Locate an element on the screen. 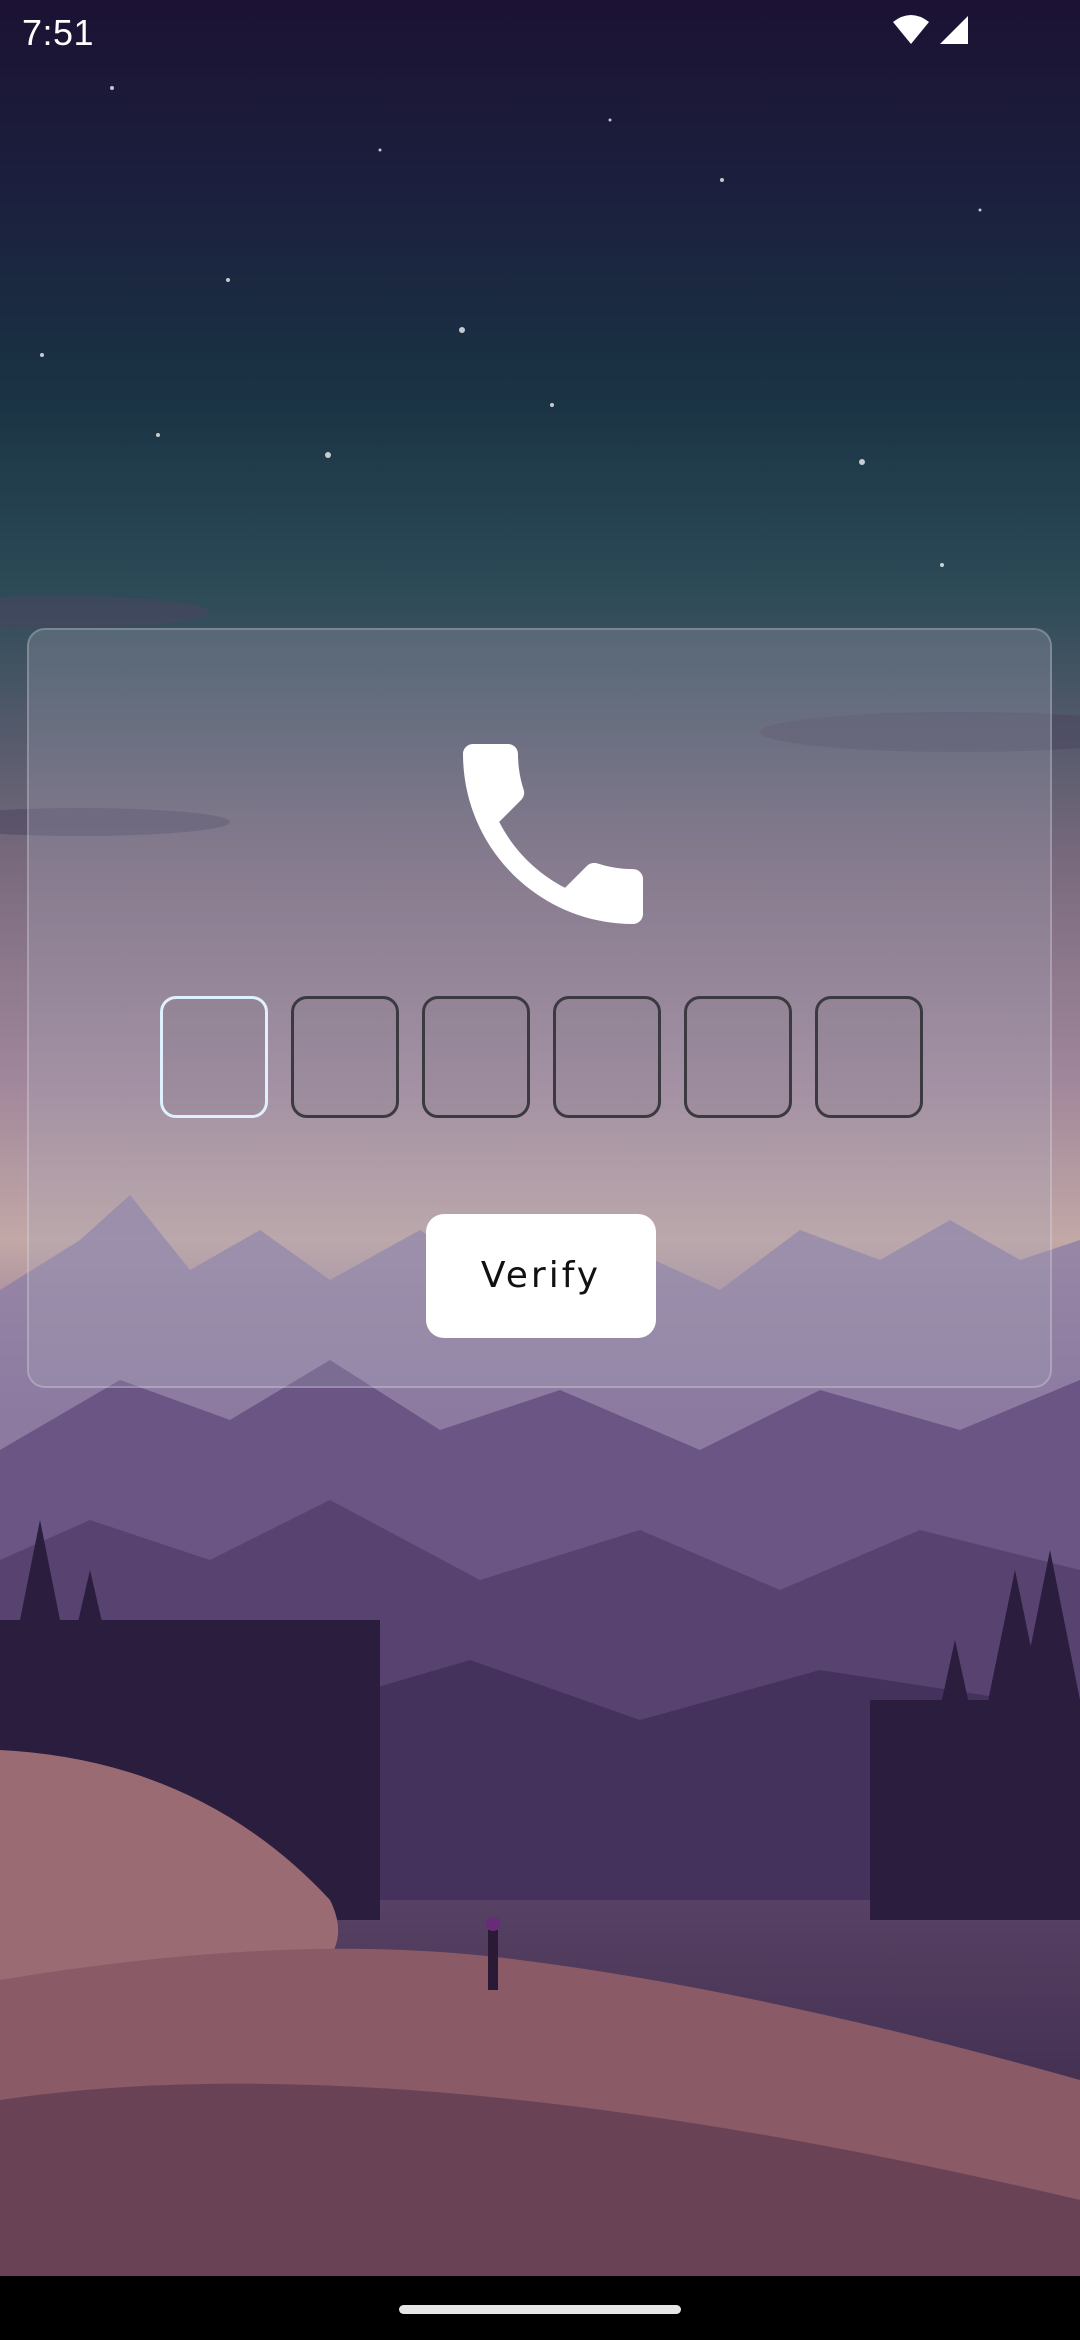 This screenshot has width=1080, height=2340. status-icons is located at coordinates (931, 30).